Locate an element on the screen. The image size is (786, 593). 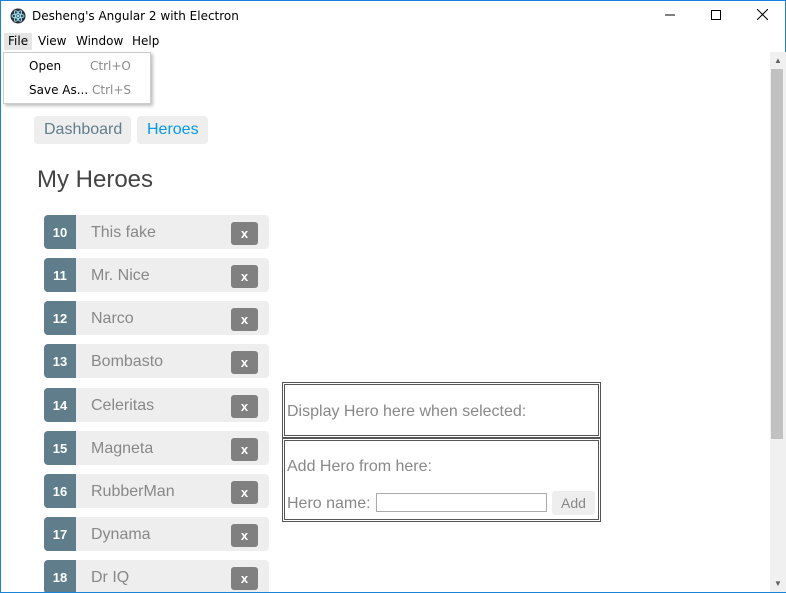
menu-file: File is located at coordinates (18, 41).